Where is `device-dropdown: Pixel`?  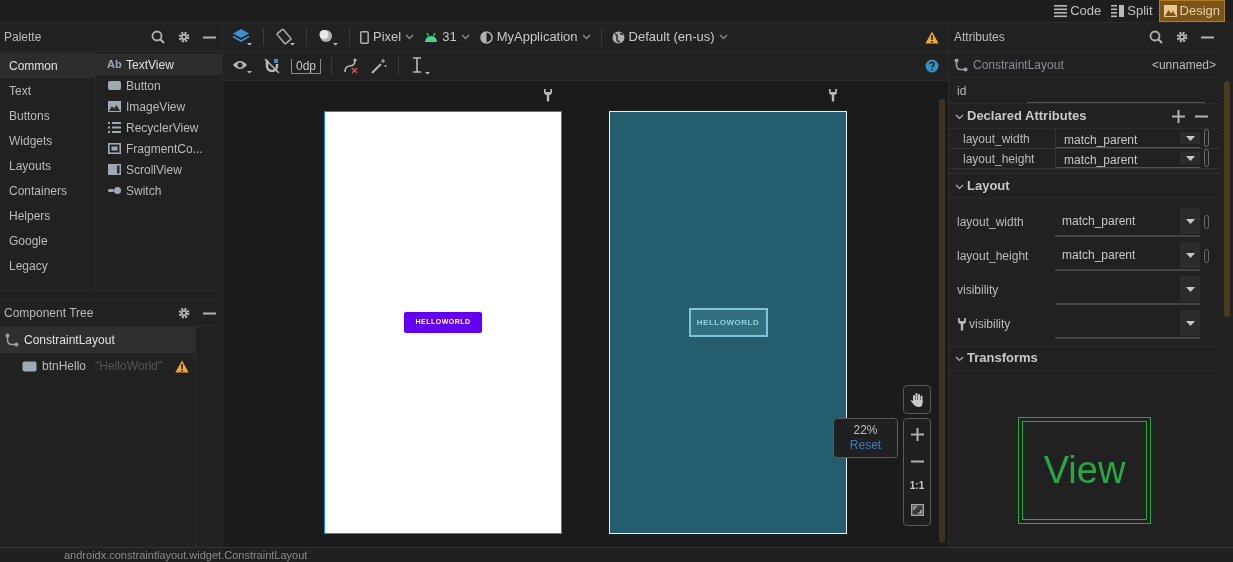 device-dropdown: Pixel is located at coordinates (387, 37).